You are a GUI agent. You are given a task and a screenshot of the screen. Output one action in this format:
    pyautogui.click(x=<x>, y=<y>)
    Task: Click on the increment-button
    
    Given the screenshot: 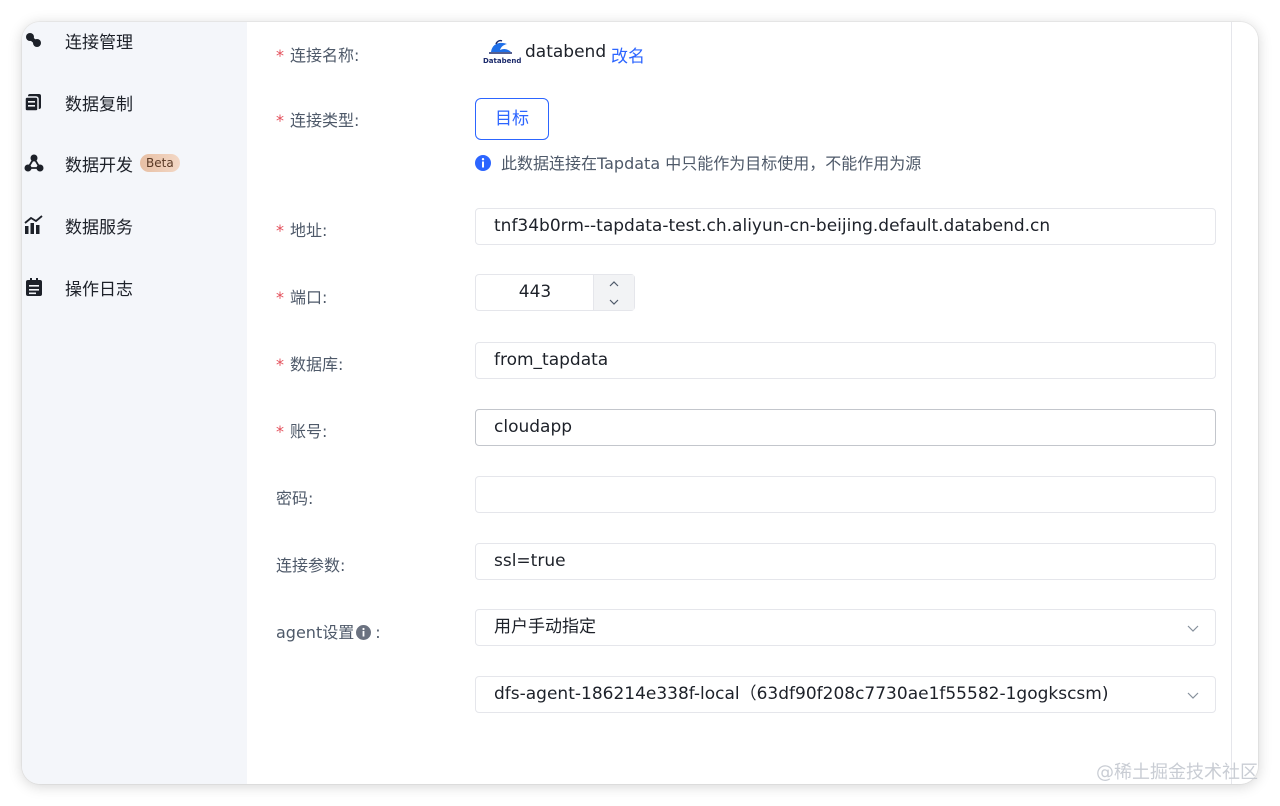 What is the action you would take?
    pyautogui.click(x=614, y=283)
    